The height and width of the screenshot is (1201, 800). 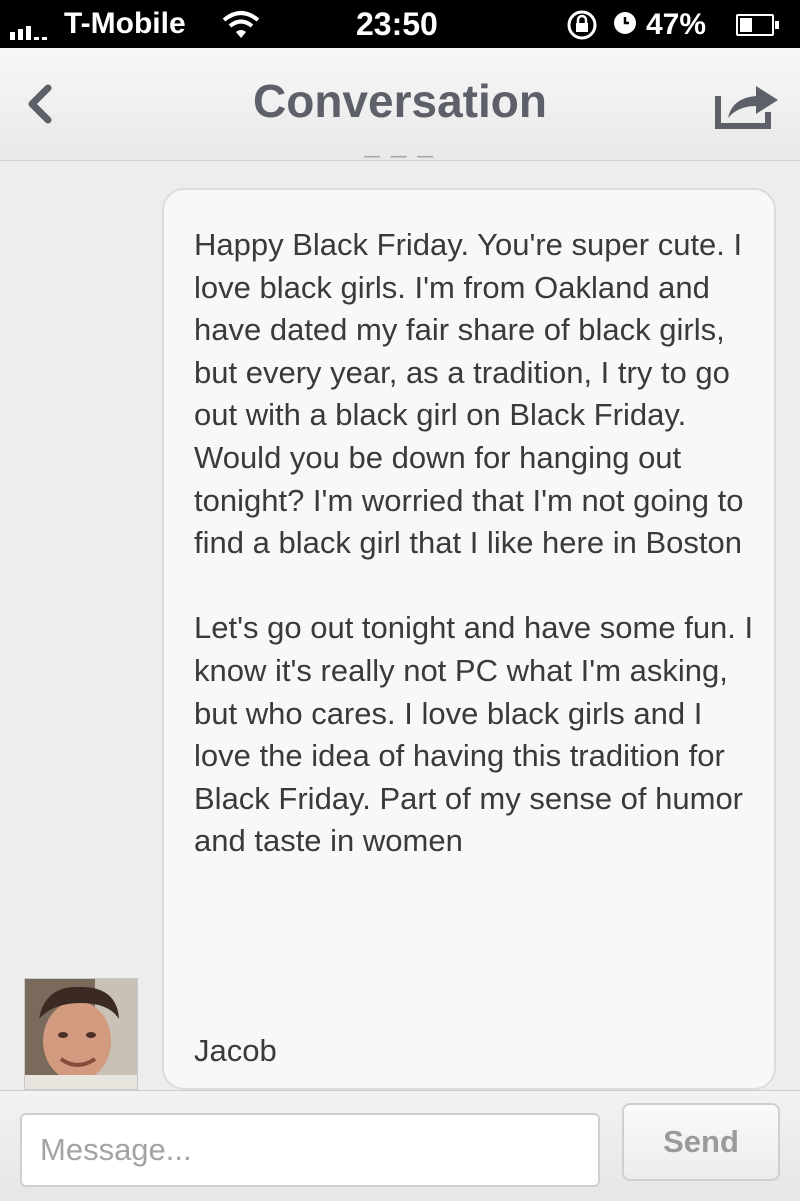 I want to click on message-input, so click(x=310, y=1150).